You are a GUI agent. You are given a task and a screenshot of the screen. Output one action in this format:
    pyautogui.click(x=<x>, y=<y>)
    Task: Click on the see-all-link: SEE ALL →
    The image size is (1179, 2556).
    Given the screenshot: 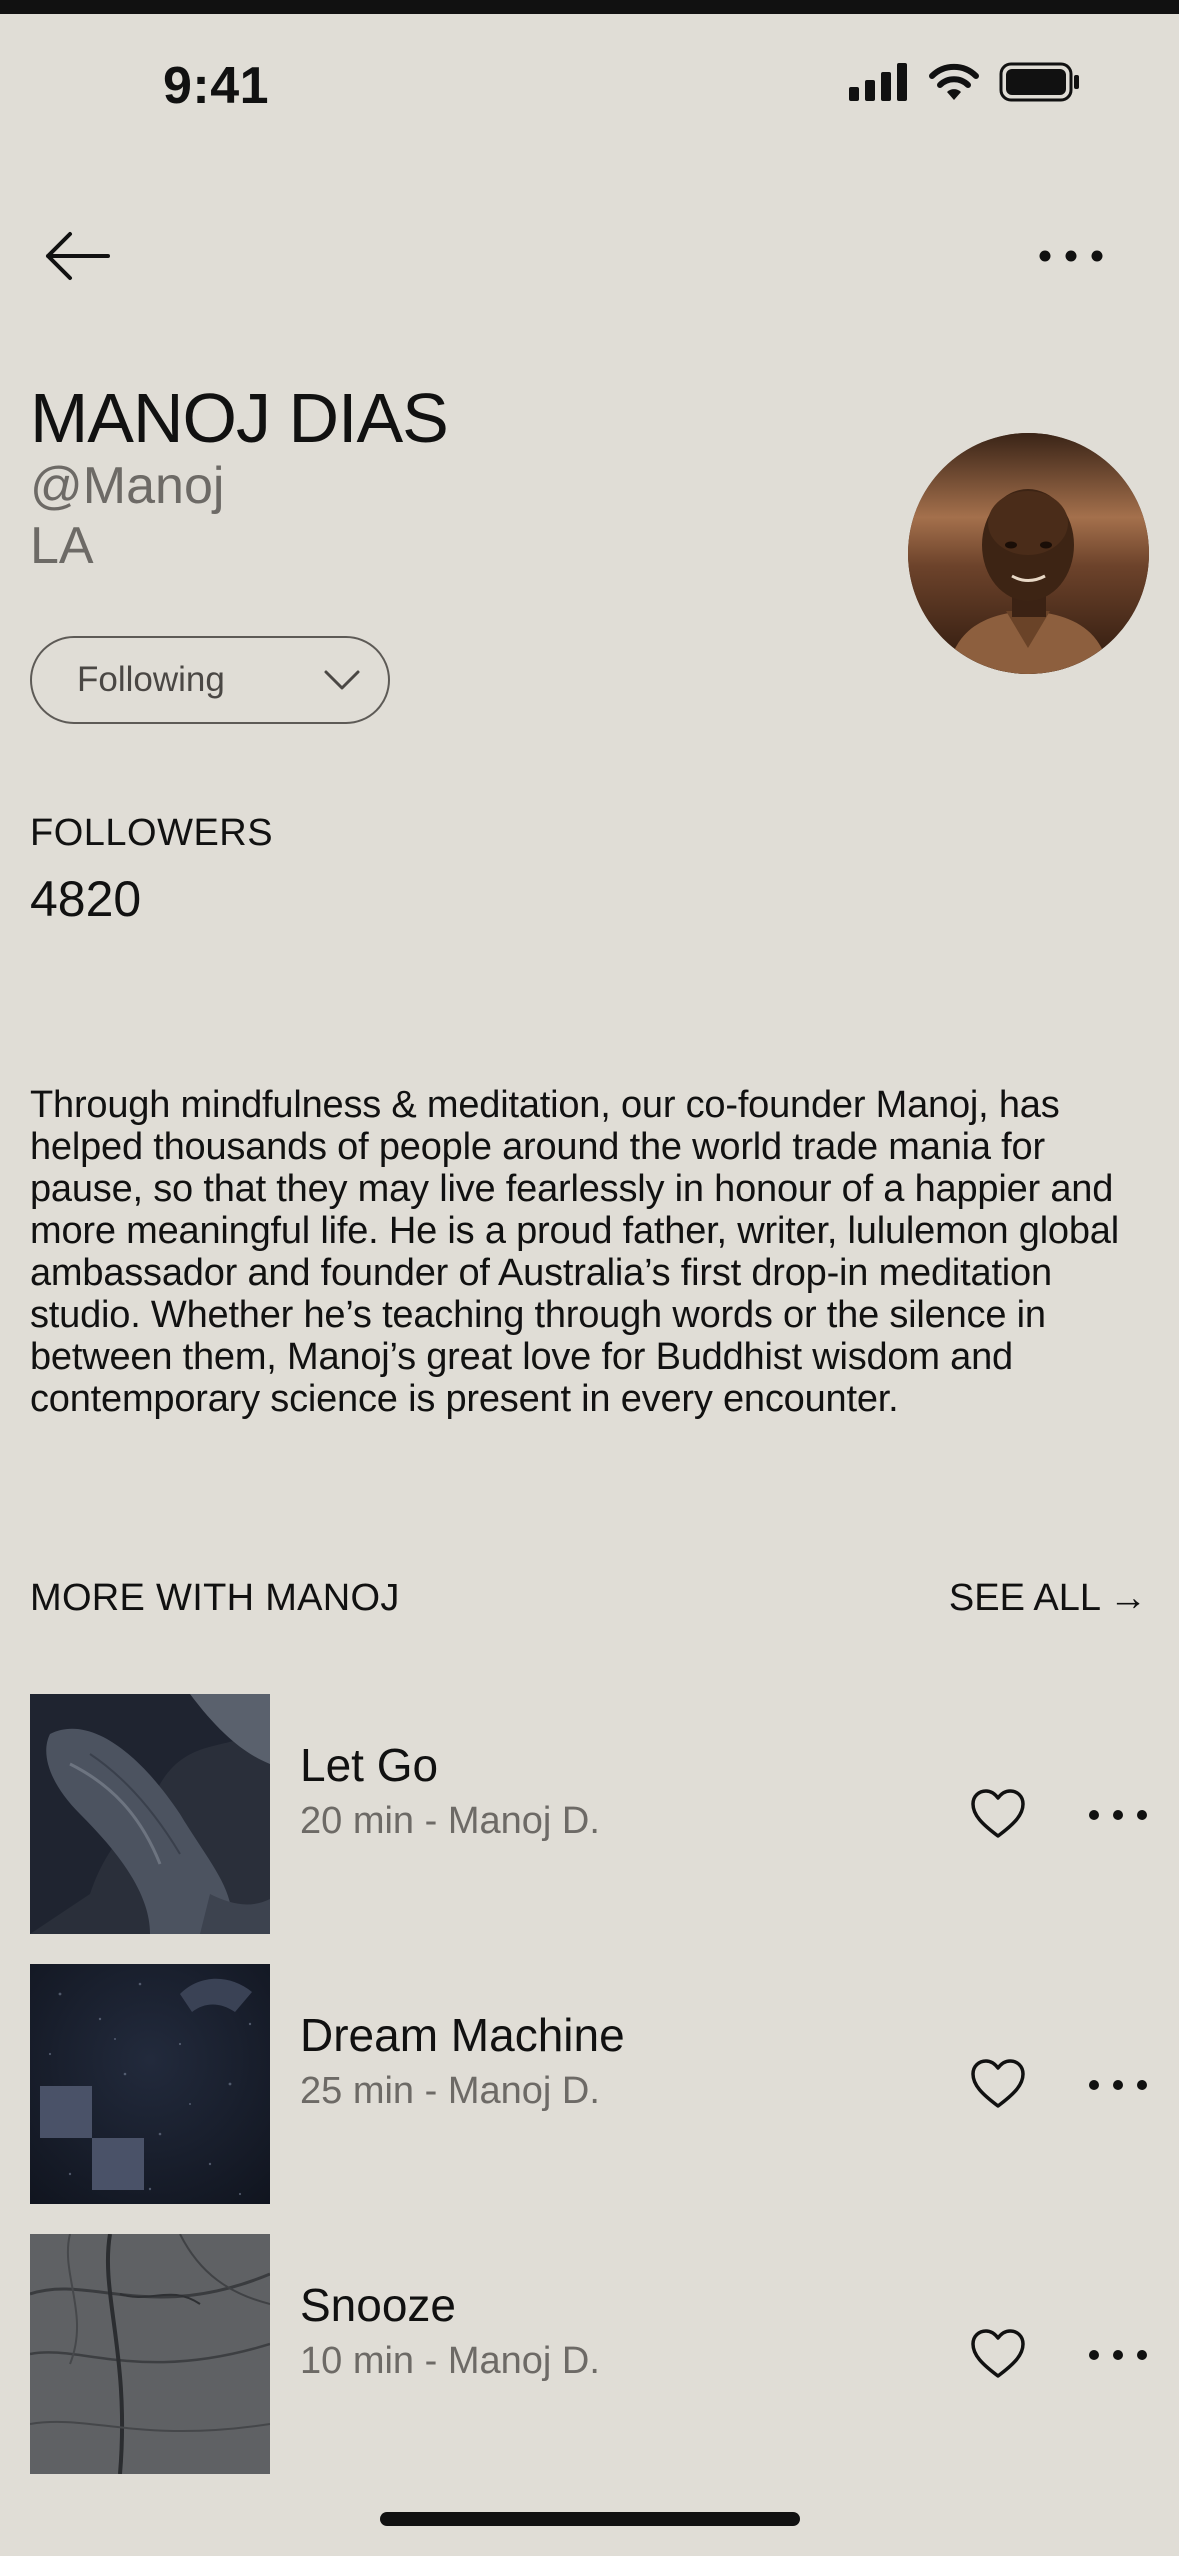 What is the action you would take?
    pyautogui.click(x=1048, y=1598)
    